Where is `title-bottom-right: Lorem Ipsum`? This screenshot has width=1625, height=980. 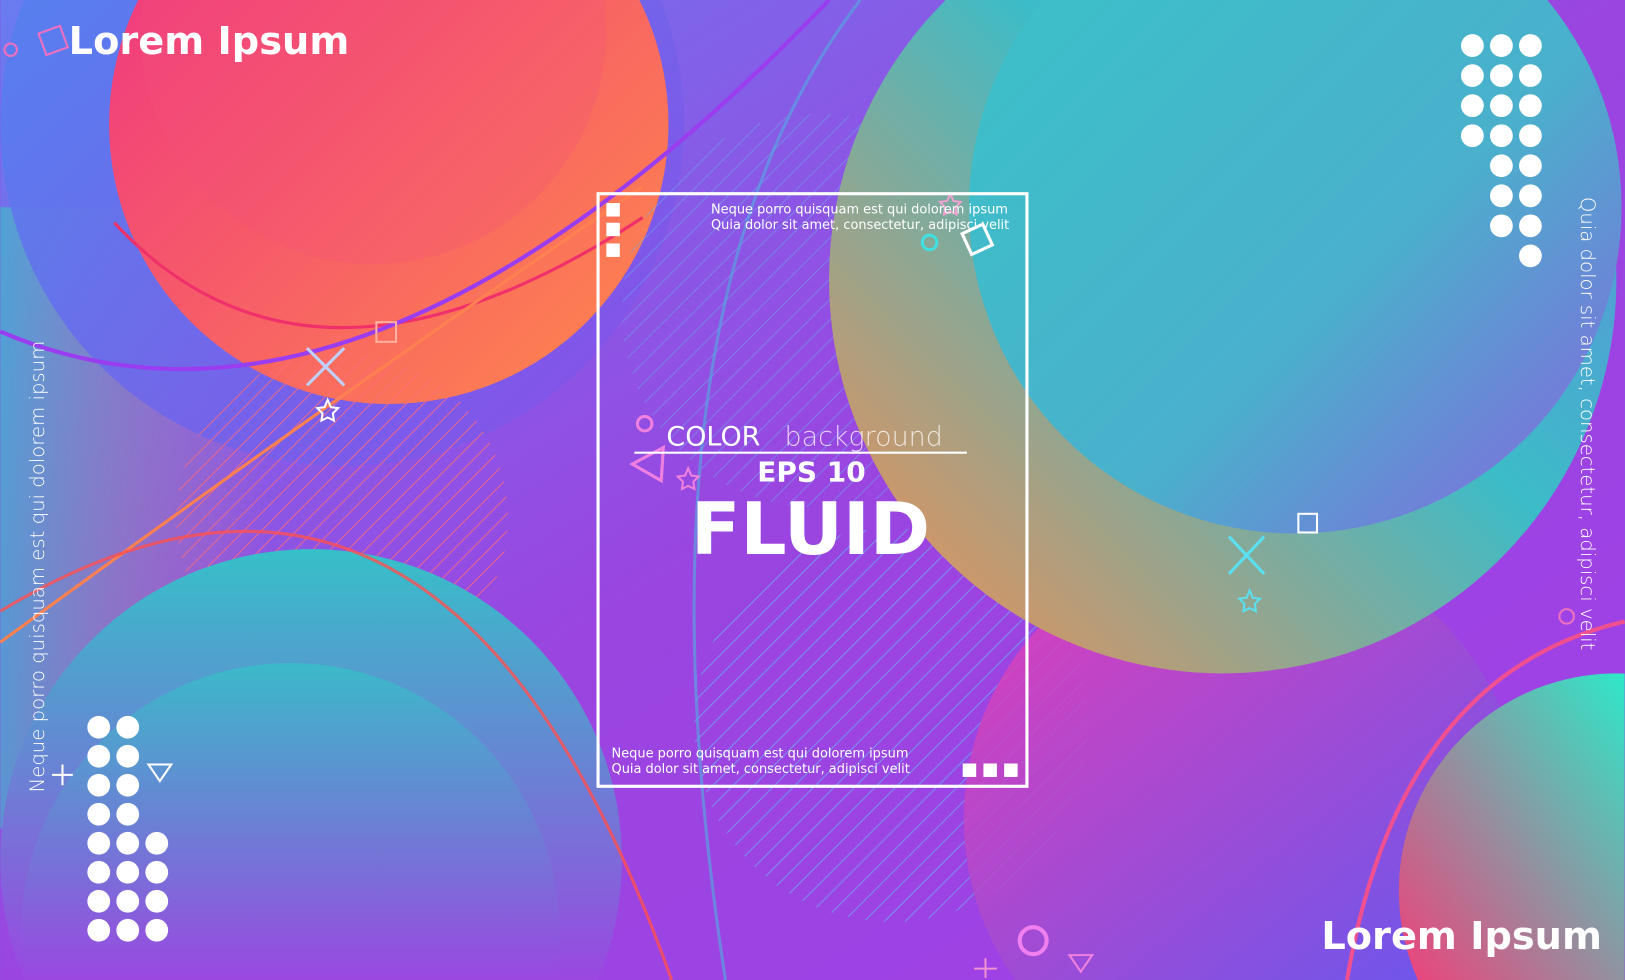 title-bottom-right: Lorem Ipsum is located at coordinates (1461, 936).